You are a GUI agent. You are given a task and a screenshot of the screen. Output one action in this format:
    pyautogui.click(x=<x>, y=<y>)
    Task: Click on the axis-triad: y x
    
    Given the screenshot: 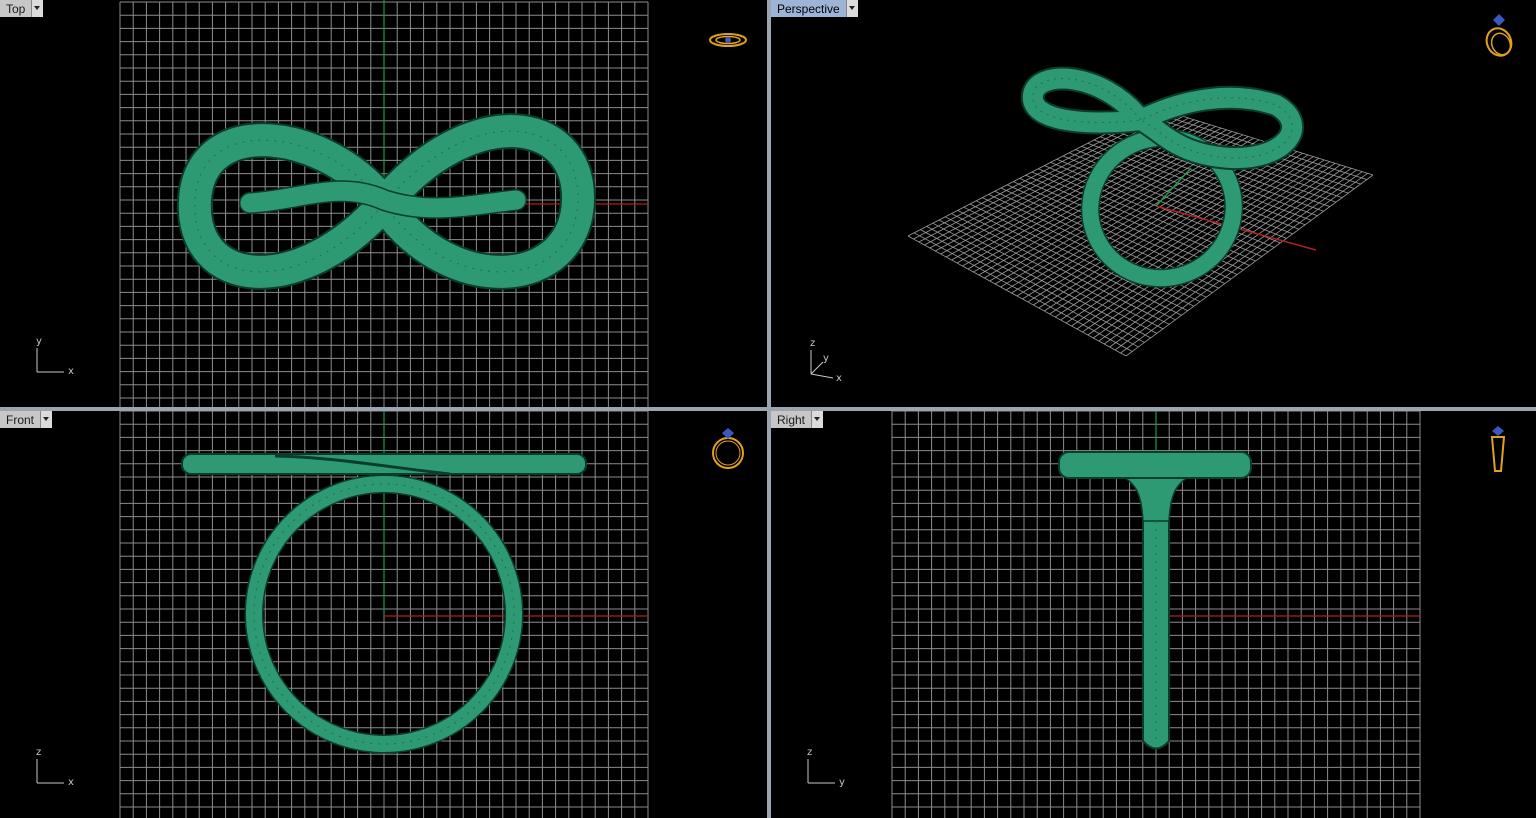 What is the action you would take?
    pyautogui.click(x=55, y=356)
    